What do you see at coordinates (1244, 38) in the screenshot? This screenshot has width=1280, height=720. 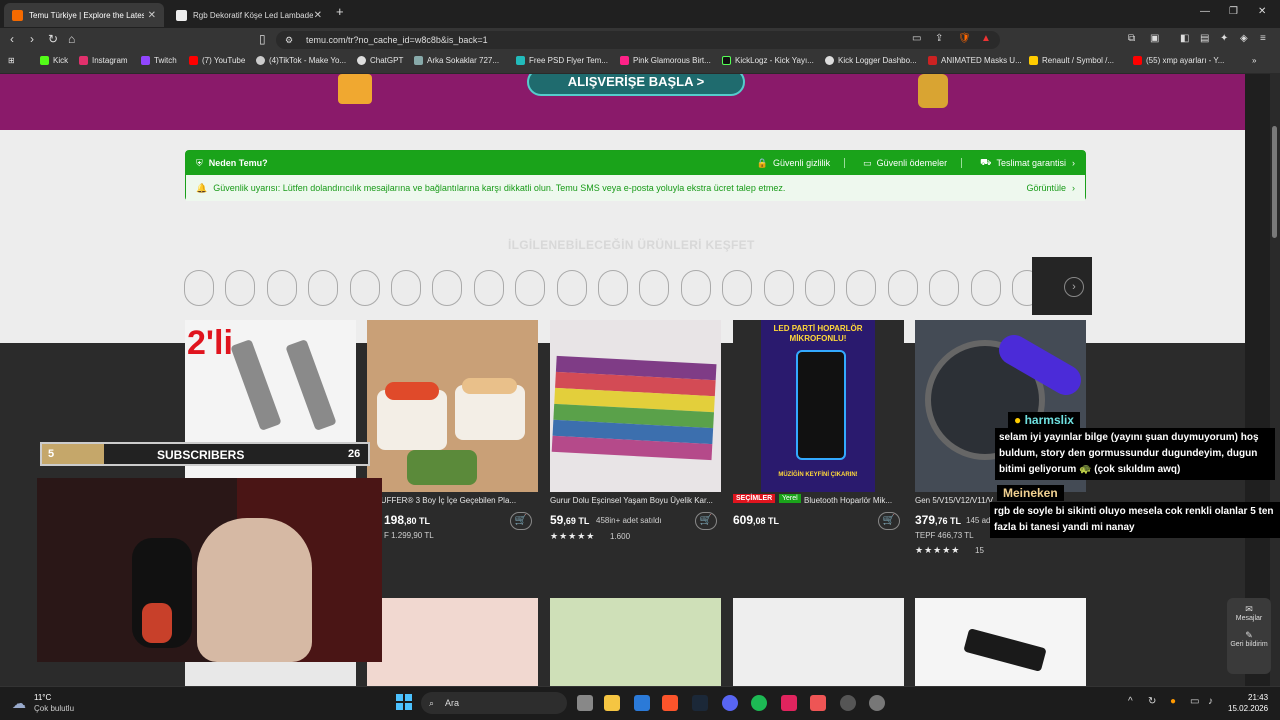 I see `vpn-icon: ◈` at bounding box center [1244, 38].